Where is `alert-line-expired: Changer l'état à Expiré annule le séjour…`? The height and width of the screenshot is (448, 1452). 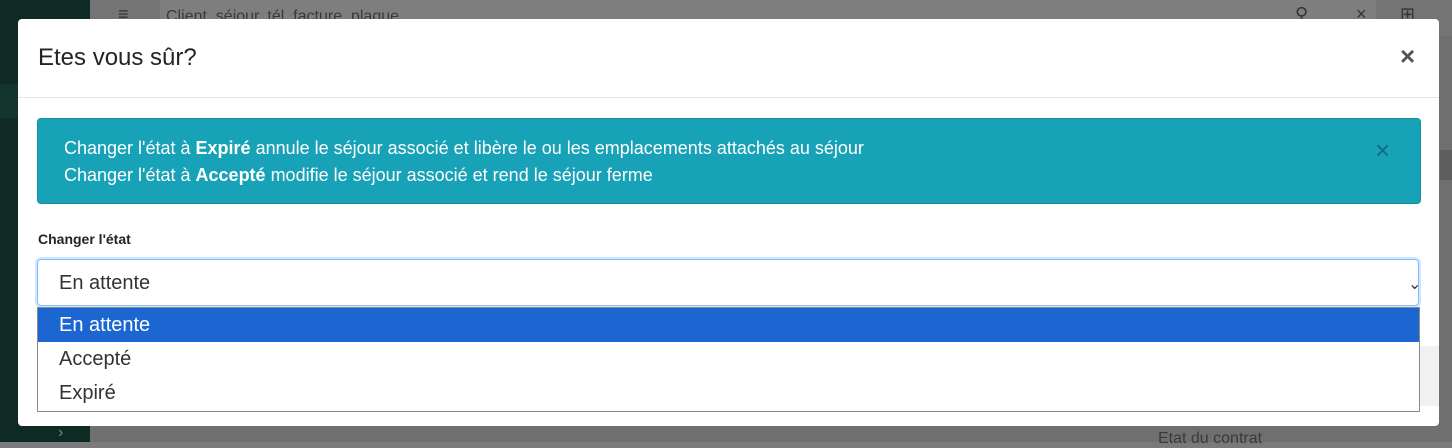 alert-line-expired: Changer l'état à Expiré annule le séjour… is located at coordinates (464, 148).